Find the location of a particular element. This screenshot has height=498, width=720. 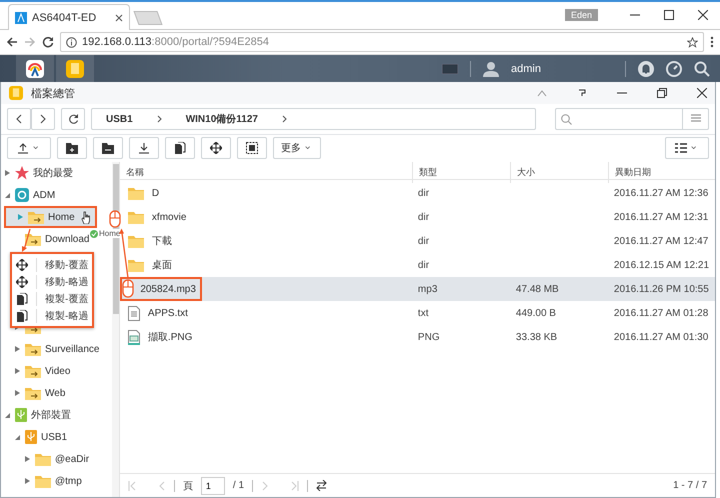

tree-item: 我的最愛 is located at coordinates (37, 173).